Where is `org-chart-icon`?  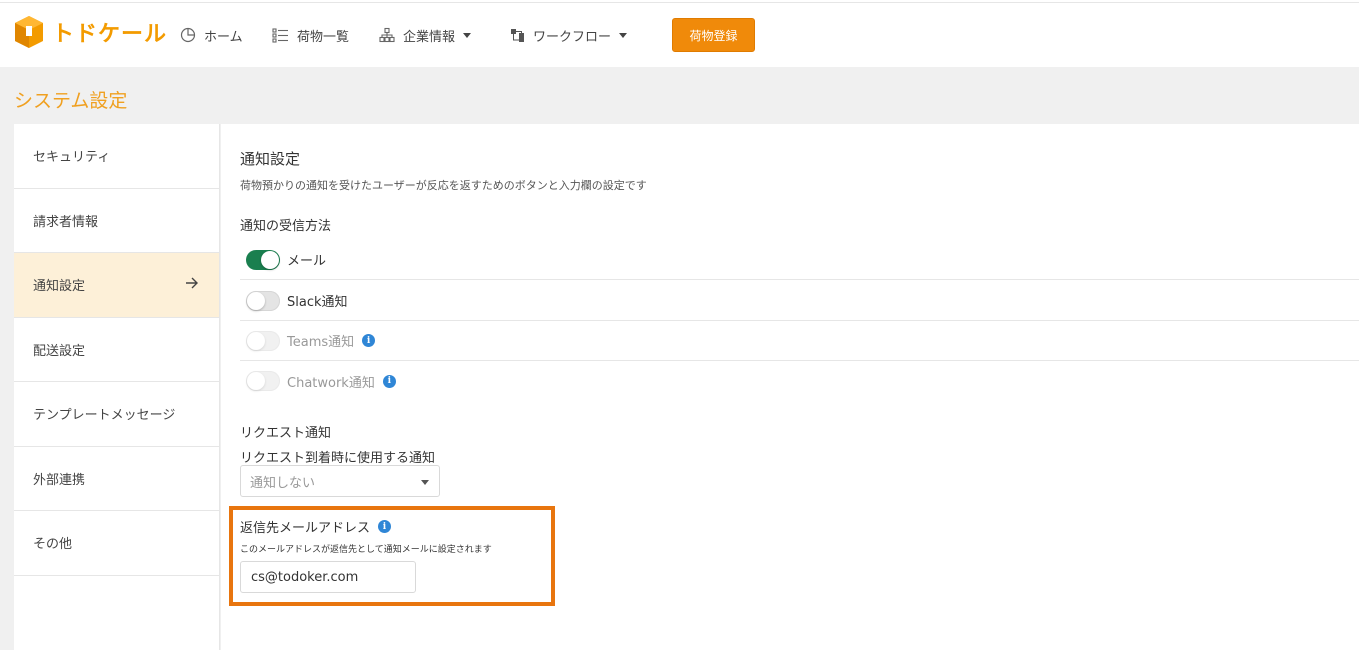 org-chart-icon is located at coordinates (387, 35).